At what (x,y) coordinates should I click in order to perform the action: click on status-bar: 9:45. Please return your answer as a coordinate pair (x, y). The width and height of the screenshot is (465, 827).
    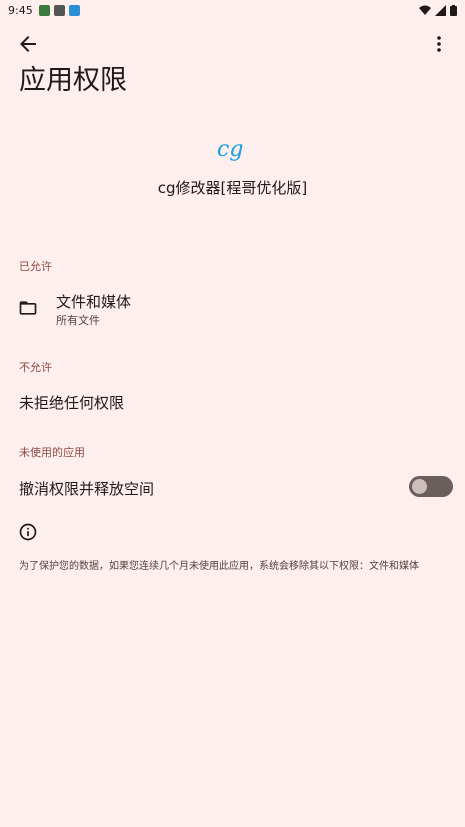
    Looking at the image, I should click on (232, 10).